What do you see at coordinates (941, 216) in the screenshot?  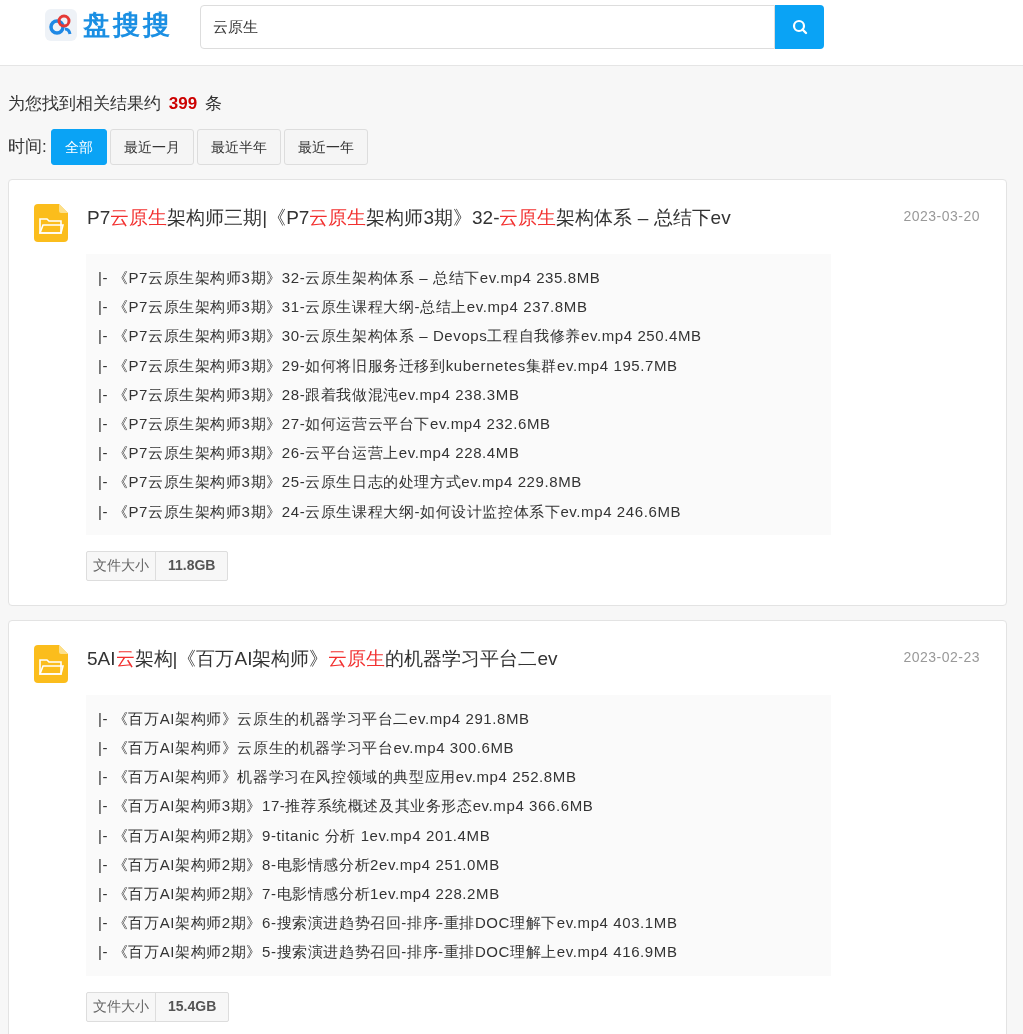 I see `result-date: 2023-03-20` at bounding box center [941, 216].